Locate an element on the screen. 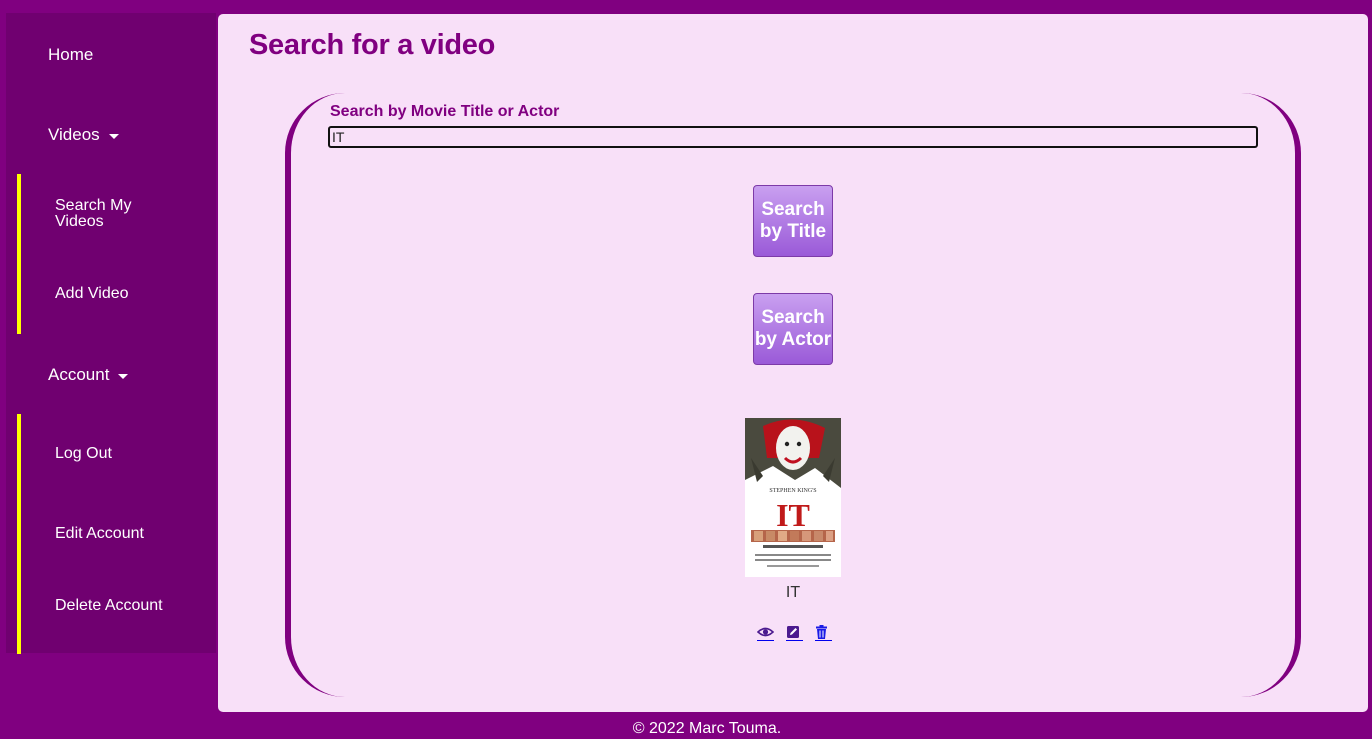  search-by-title-button: Search by Title is located at coordinates (793, 221).